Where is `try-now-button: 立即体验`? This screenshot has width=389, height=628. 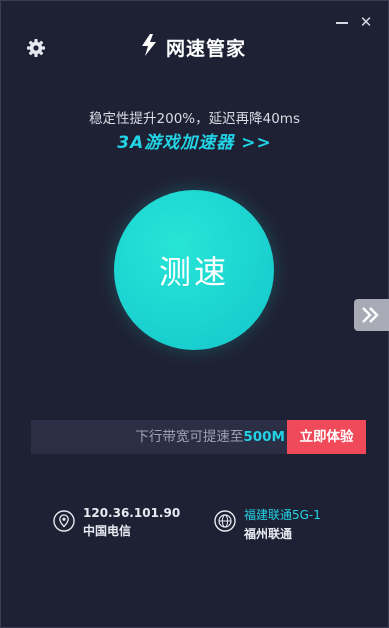 try-now-button: 立即体验 is located at coordinates (326, 437).